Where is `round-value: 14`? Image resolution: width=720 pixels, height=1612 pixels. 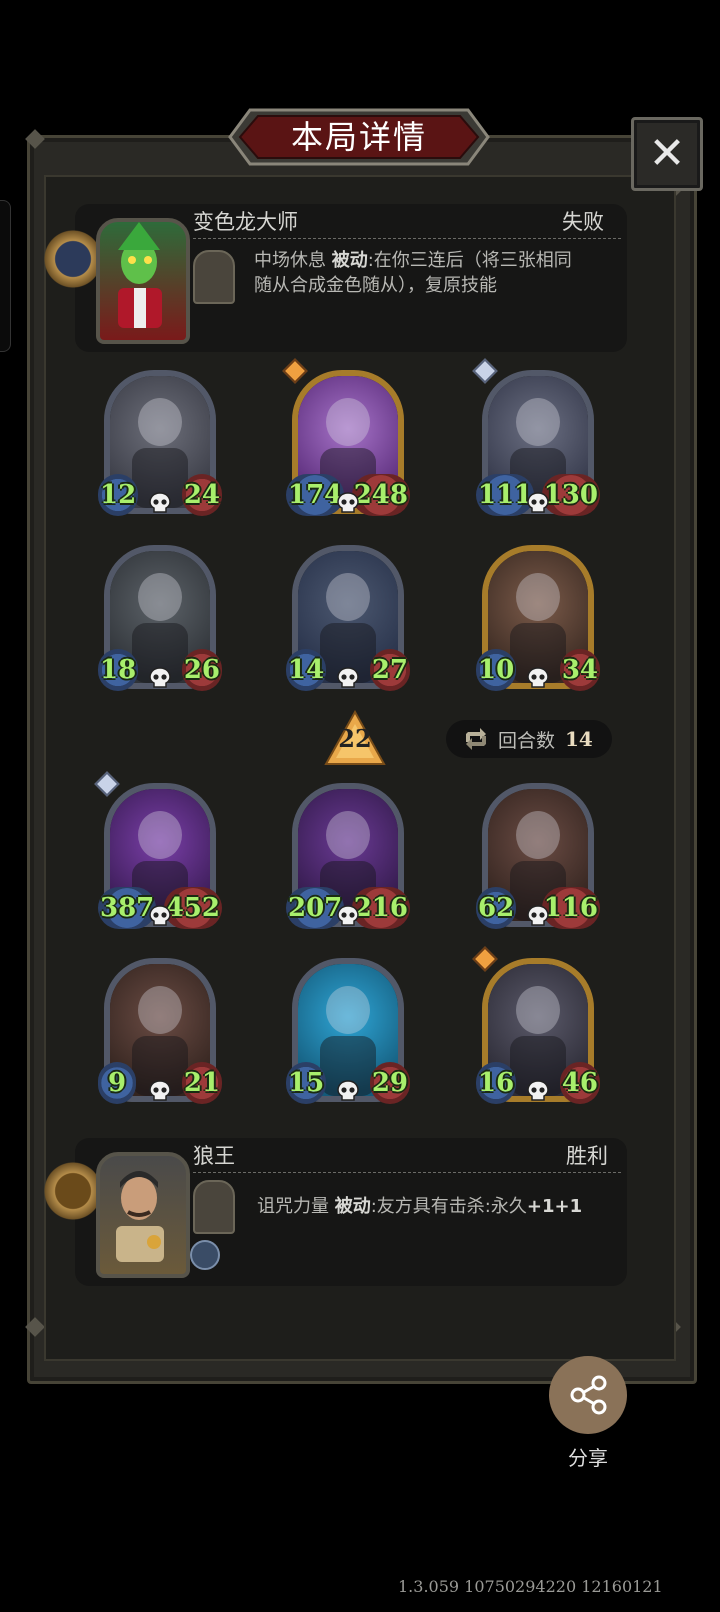 round-value: 14 is located at coordinates (579, 739).